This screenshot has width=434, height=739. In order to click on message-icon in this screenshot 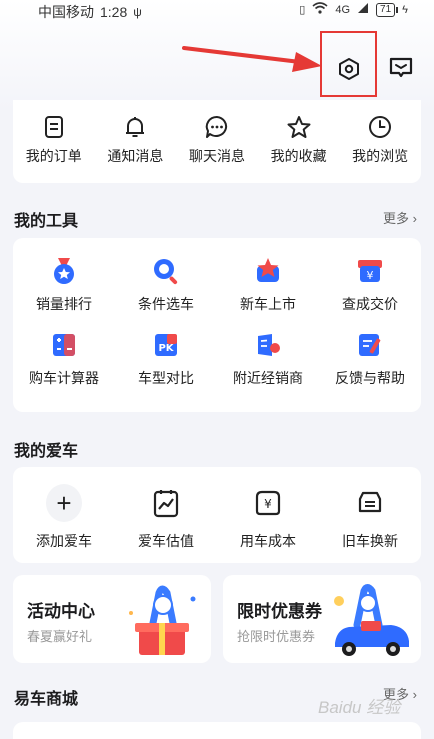, I will do `click(401, 67)`.